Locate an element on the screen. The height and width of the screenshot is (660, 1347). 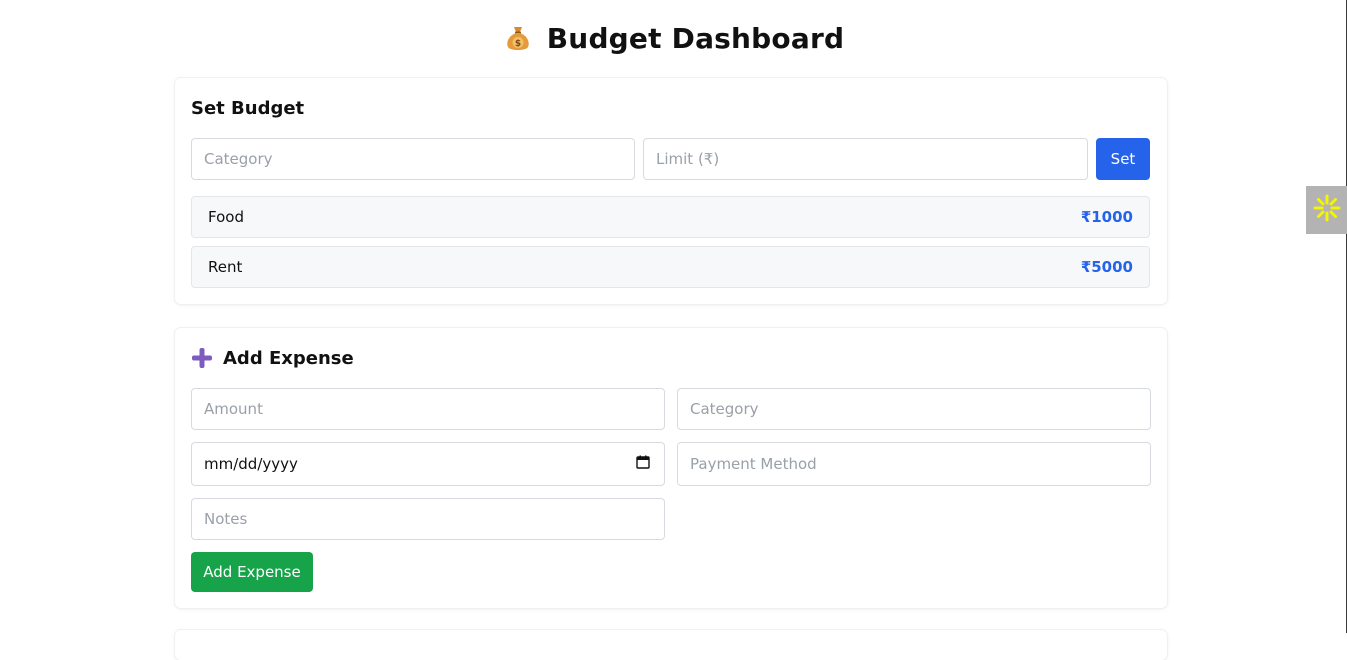
set-budget-button: Set is located at coordinates (1123, 159).